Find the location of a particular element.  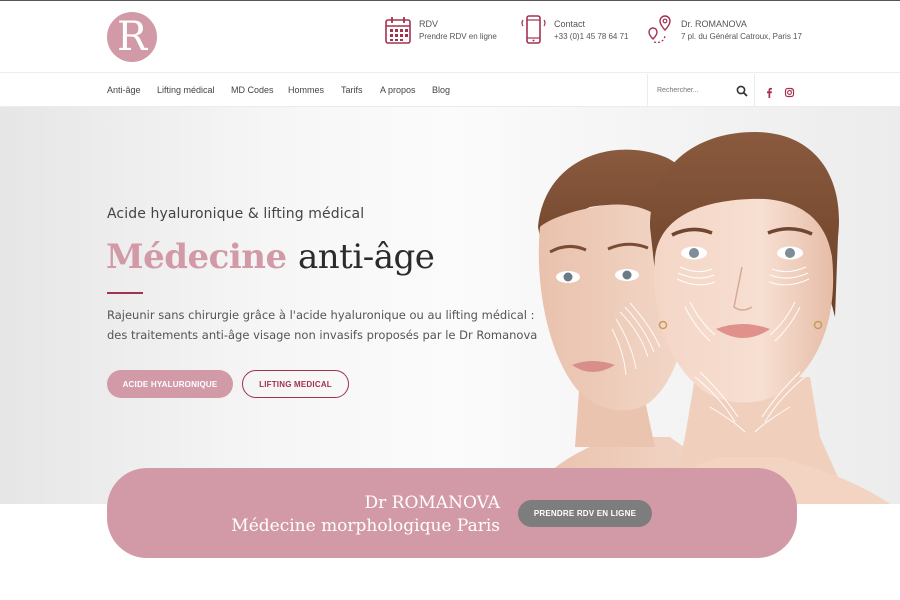

nav-item-blog: Blog is located at coordinates (441, 90).